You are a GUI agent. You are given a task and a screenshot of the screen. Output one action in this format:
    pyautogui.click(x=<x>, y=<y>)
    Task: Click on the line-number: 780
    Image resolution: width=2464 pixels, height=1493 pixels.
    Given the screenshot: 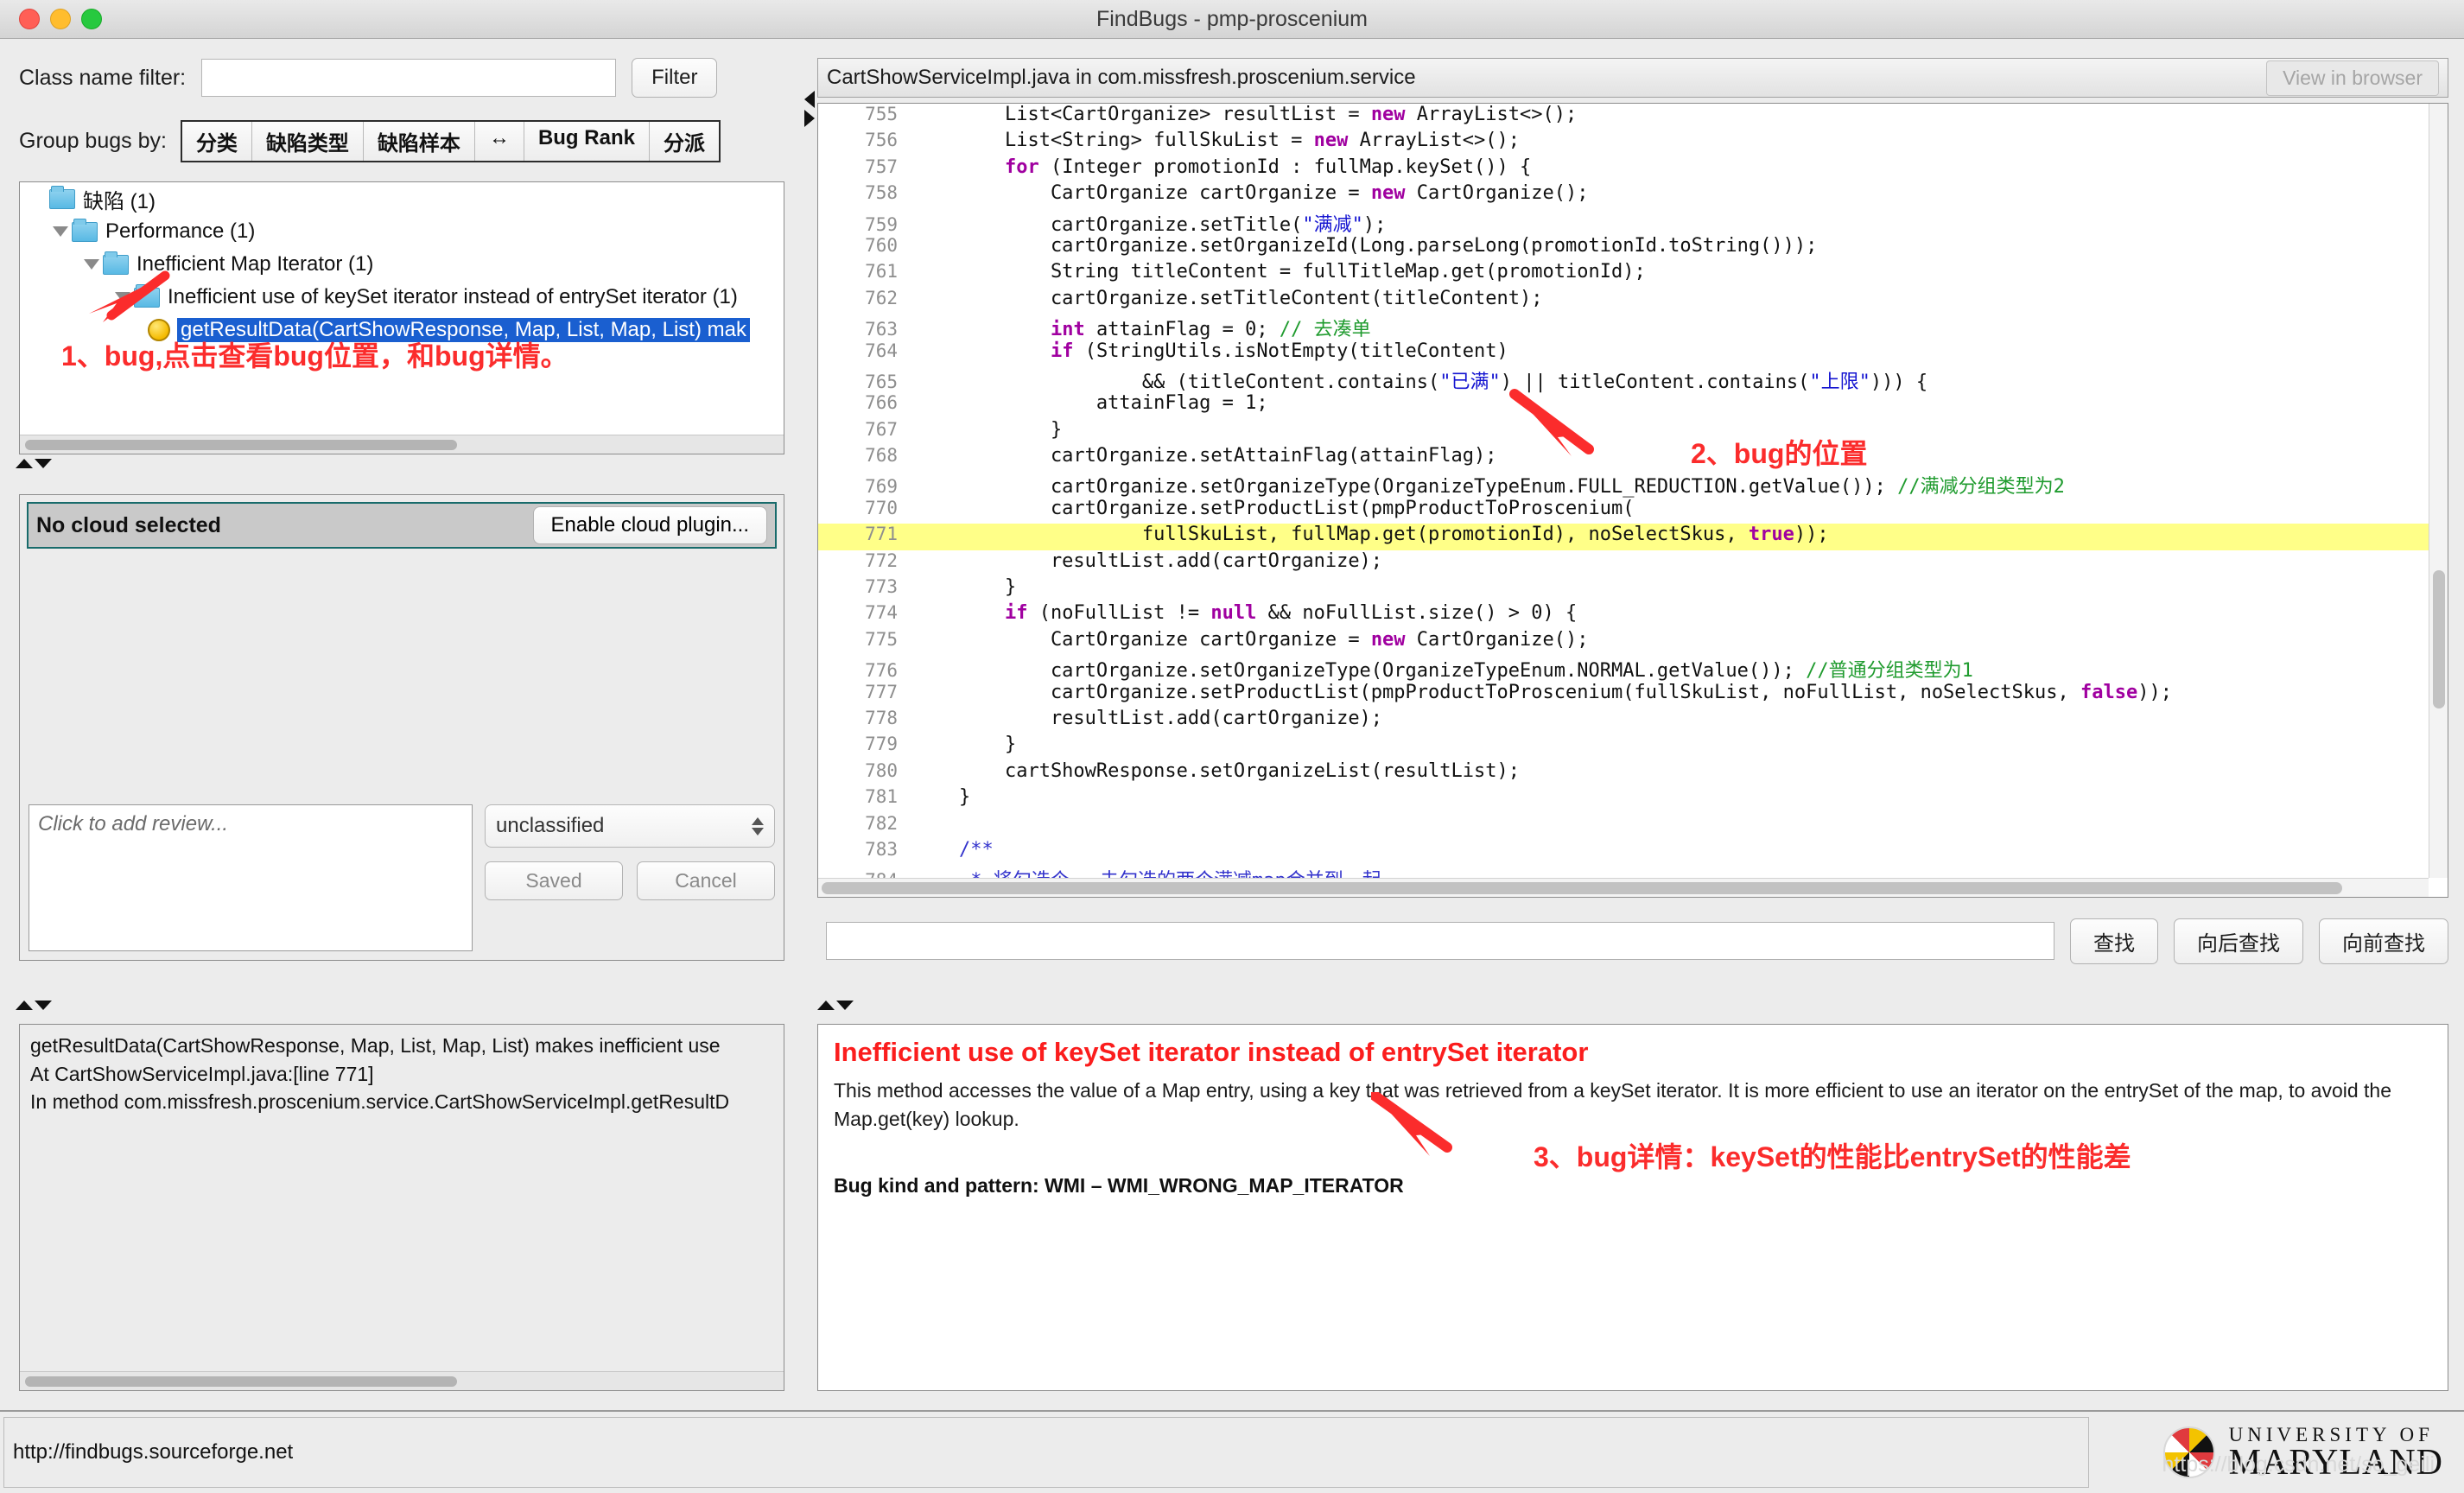 What is the action you would take?
    pyautogui.click(x=882, y=770)
    